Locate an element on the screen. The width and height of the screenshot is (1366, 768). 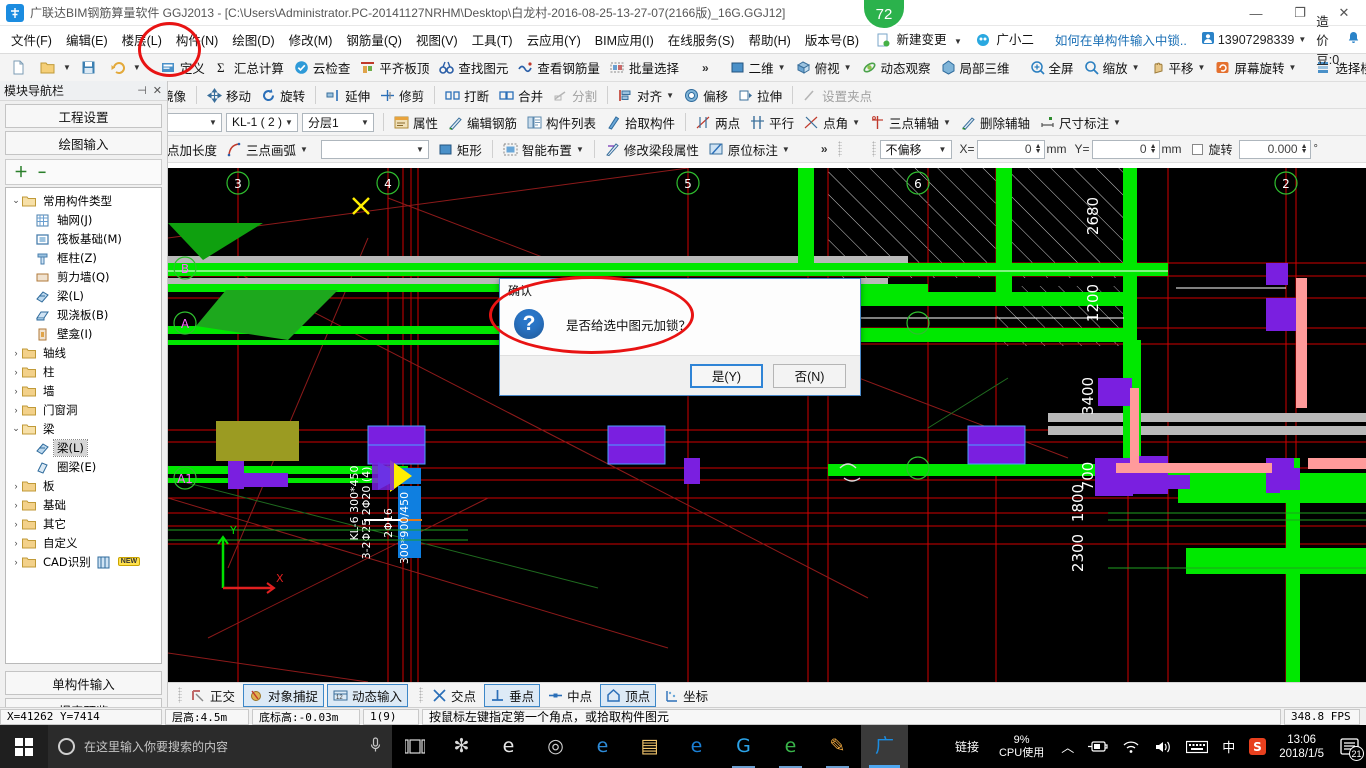
menu-help: 帮助(H) is located at coordinates (769, 39).